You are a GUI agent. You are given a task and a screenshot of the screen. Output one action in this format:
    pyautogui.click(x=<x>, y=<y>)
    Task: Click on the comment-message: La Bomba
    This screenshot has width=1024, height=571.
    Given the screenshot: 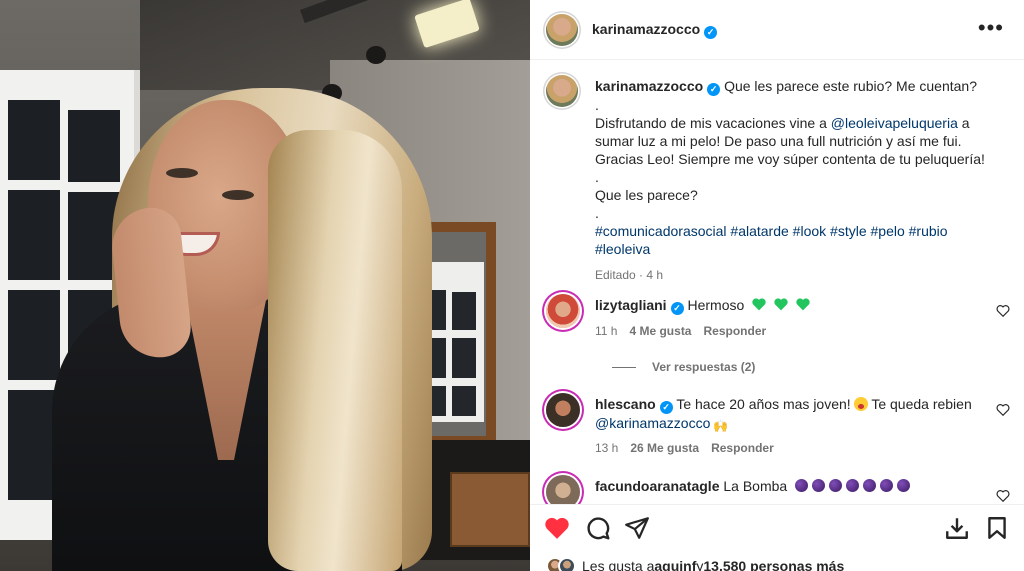 What is the action you would take?
    pyautogui.click(x=755, y=486)
    